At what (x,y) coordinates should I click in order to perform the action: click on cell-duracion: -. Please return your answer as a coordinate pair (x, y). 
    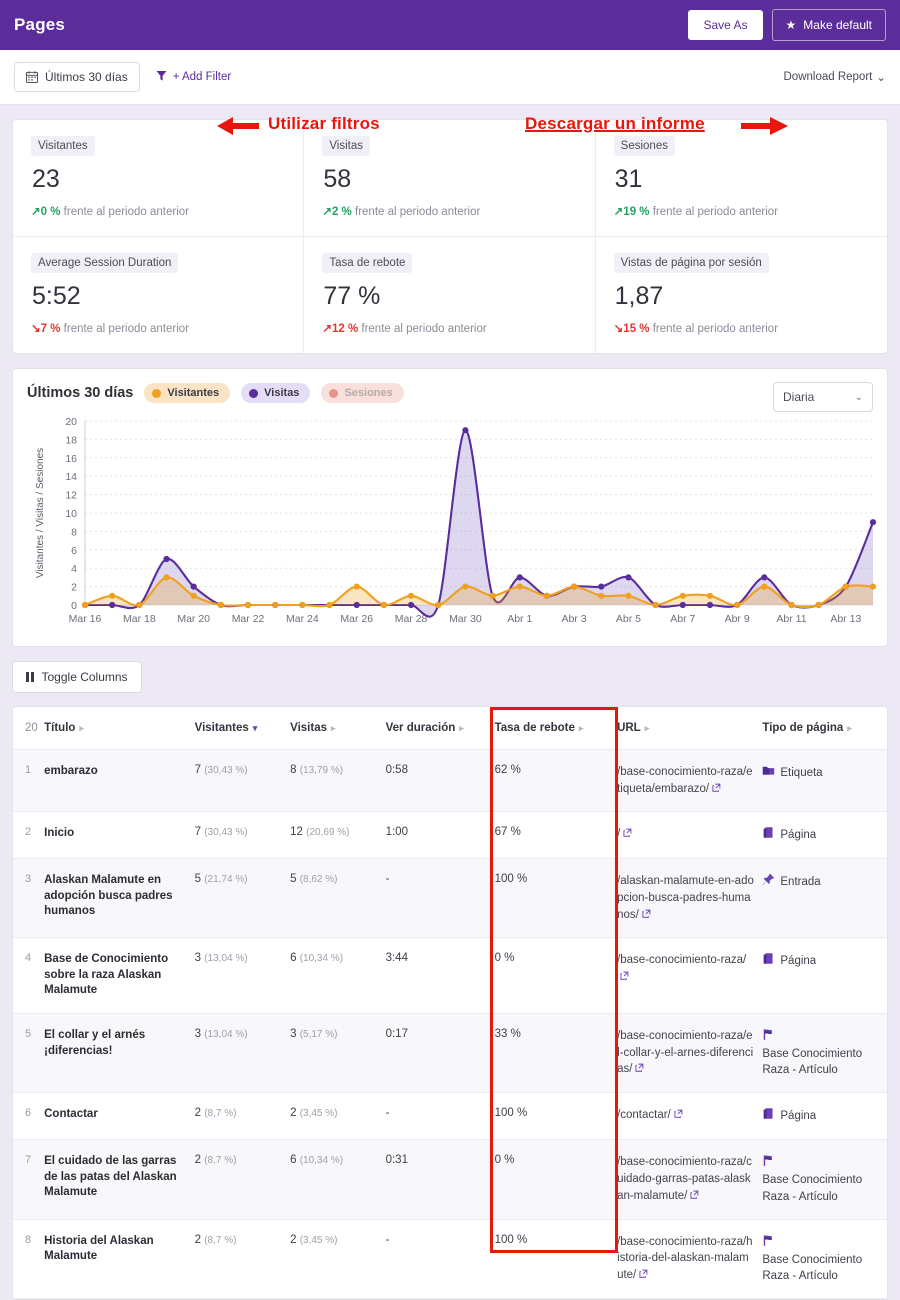
    Looking at the image, I should click on (440, 898).